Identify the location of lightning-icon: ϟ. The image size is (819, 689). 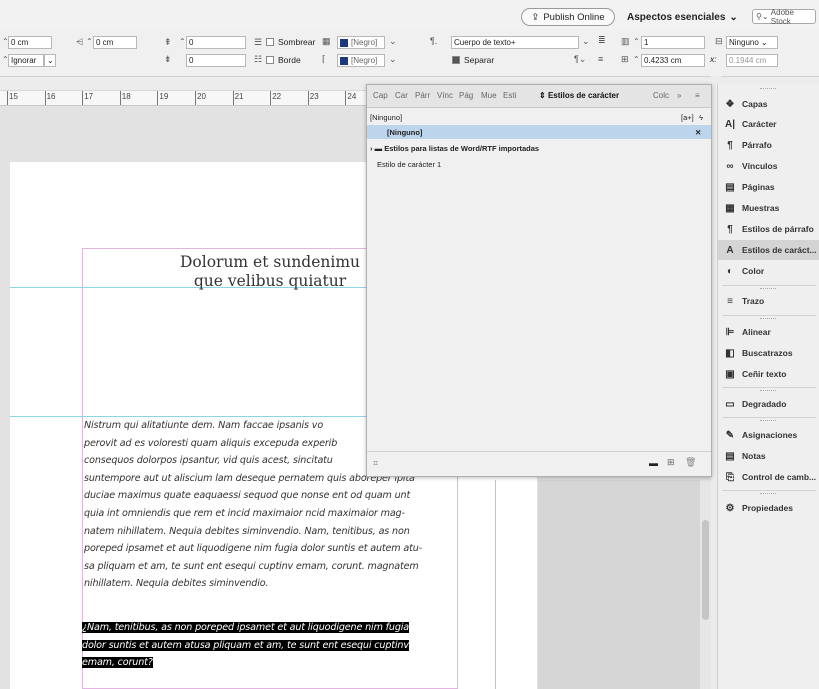
(701, 117).